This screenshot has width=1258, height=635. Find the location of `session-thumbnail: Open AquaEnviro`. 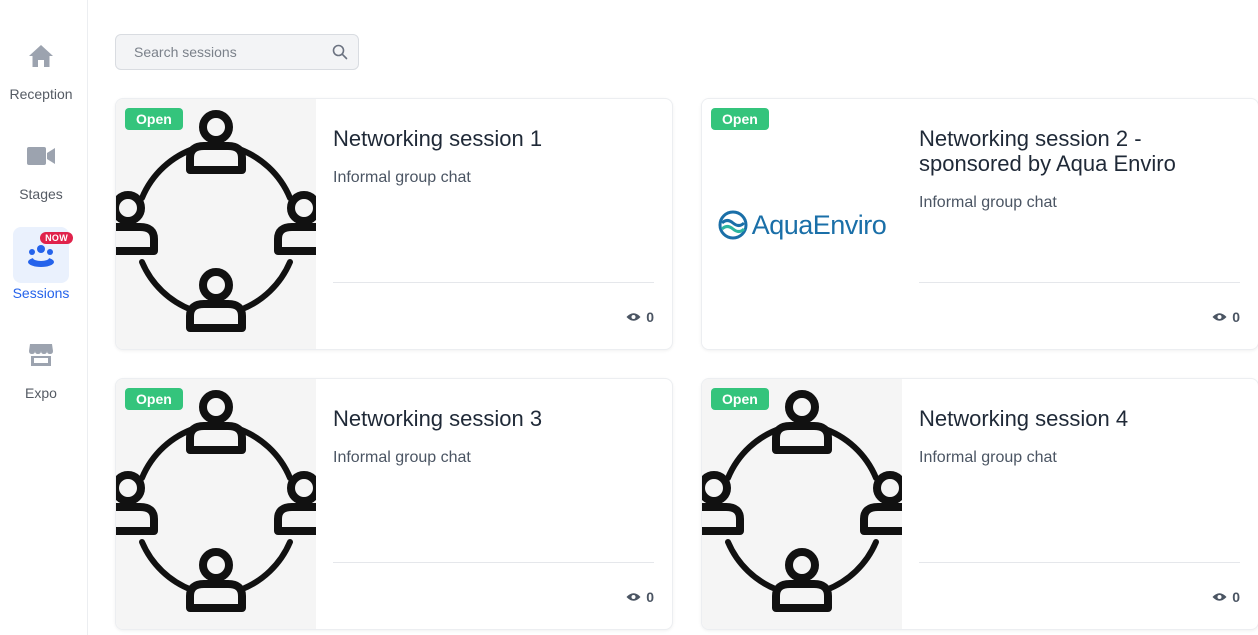

session-thumbnail: Open AquaEnviro is located at coordinates (802, 224).